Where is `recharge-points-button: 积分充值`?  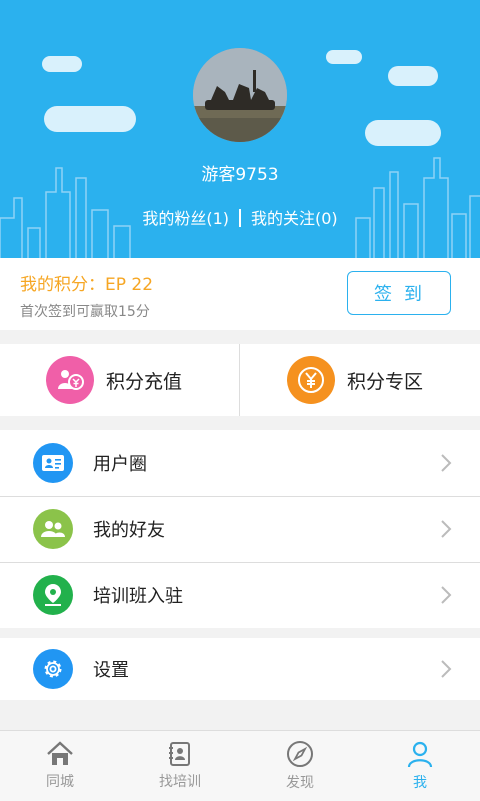 recharge-points-button: 积分充值 is located at coordinates (114, 380).